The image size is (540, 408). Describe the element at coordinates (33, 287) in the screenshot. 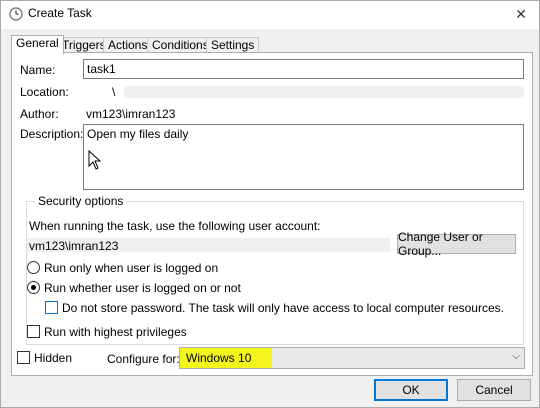

I see `radio-logged-on-or-not` at that location.